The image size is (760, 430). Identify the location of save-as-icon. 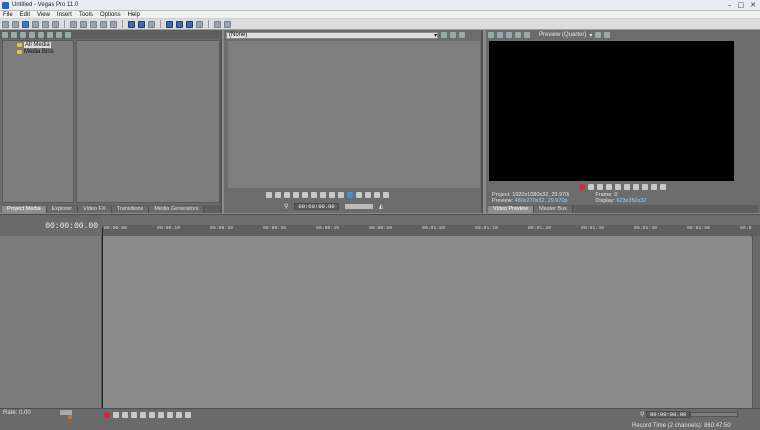
(35, 24).